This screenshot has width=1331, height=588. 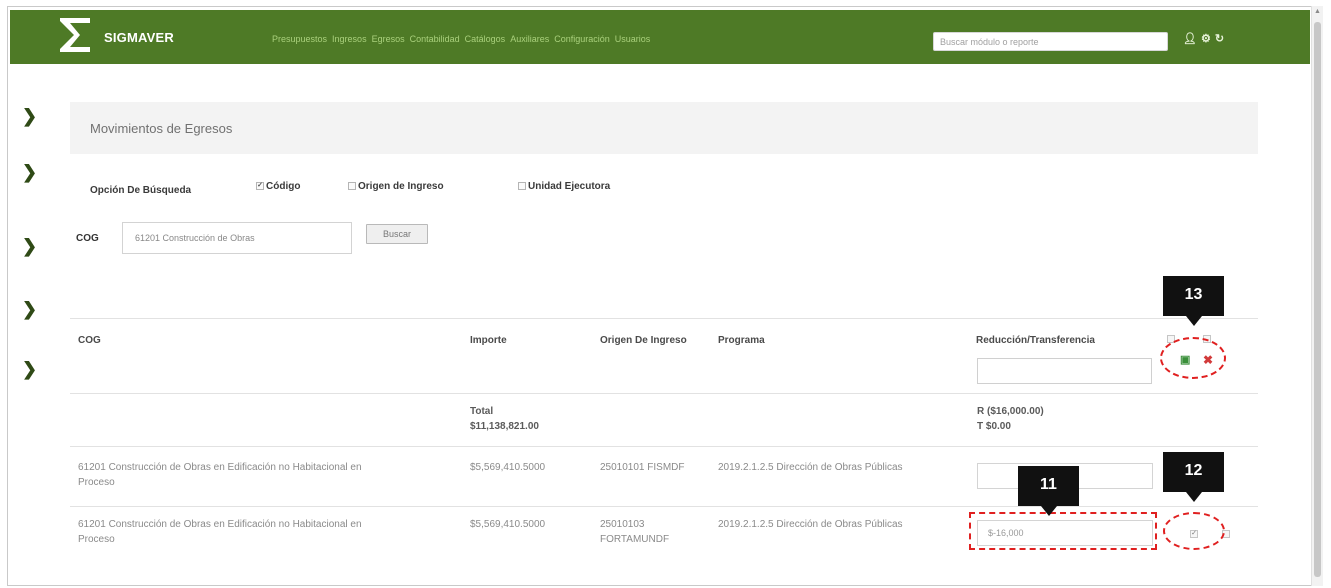 What do you see at coordinates (582, 39) in the screenshot?
I see `menu-item-configuracion: Configuración` at bounding box center [582, 39].